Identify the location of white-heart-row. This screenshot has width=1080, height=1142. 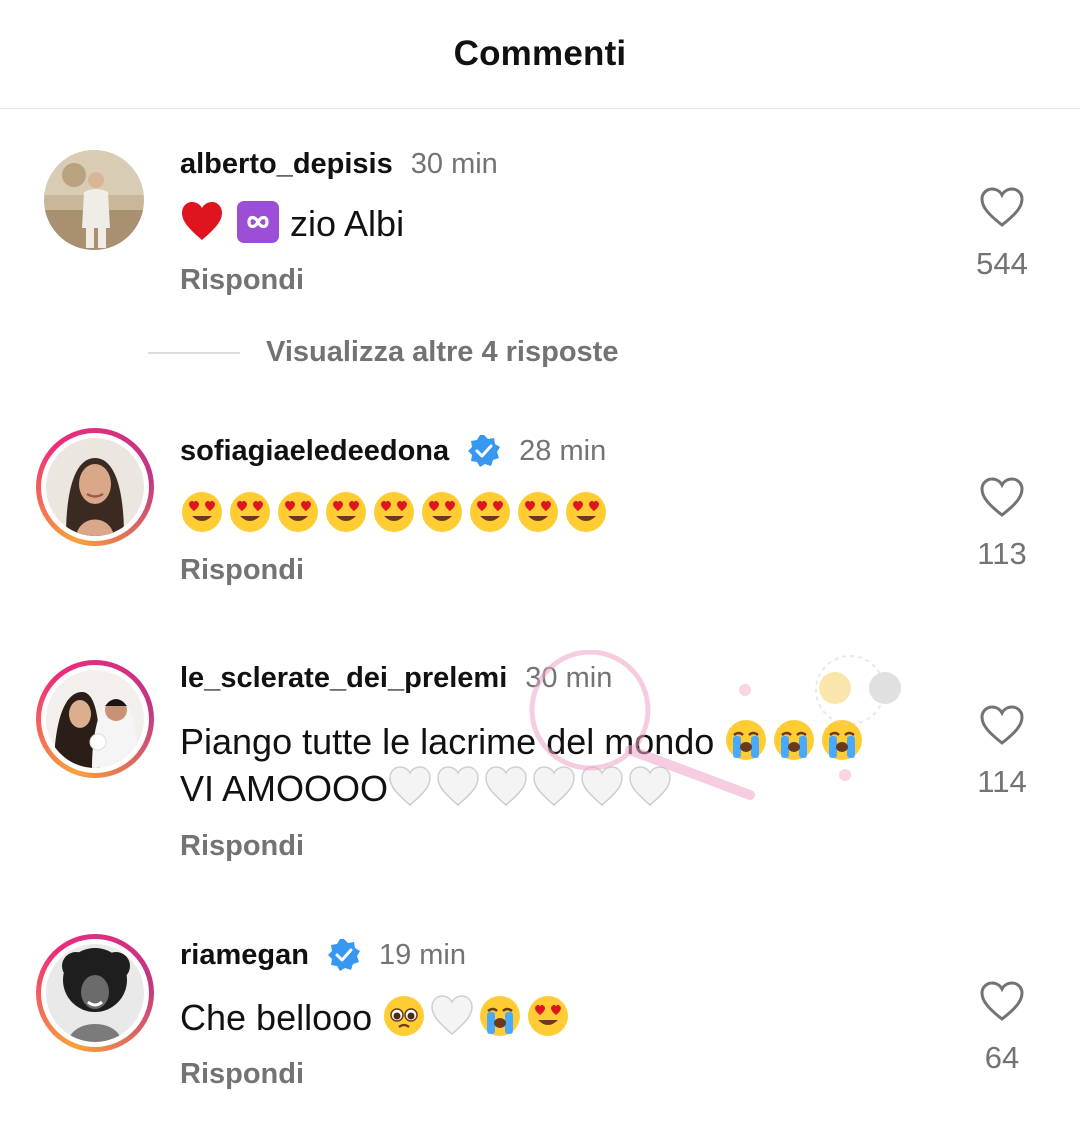
(532, 787).